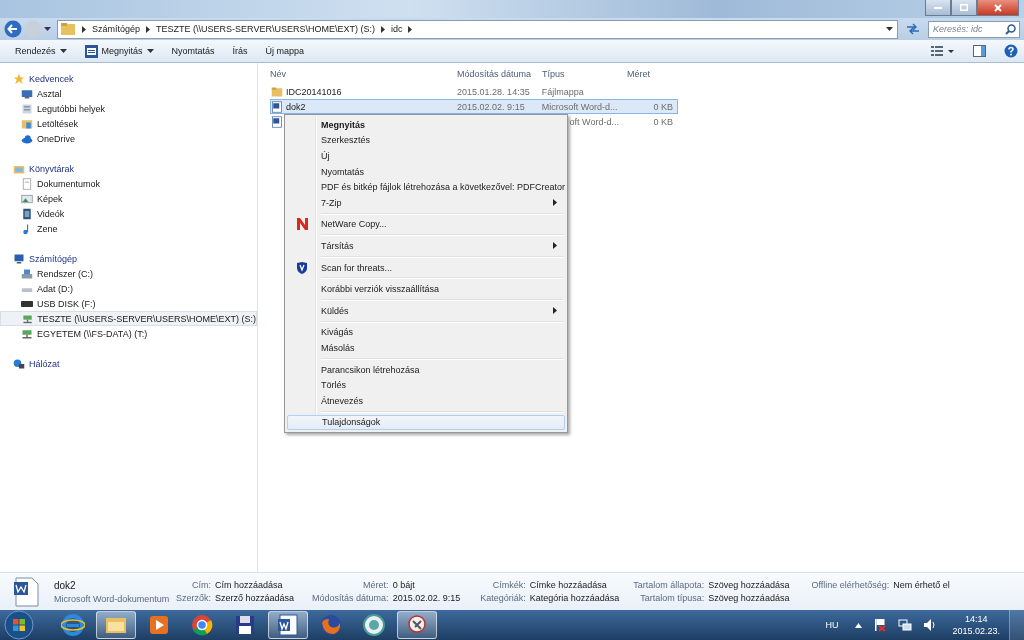 The image size is (1024, 640). I want to click on sidebar-item: Zene, so click(128, 228).